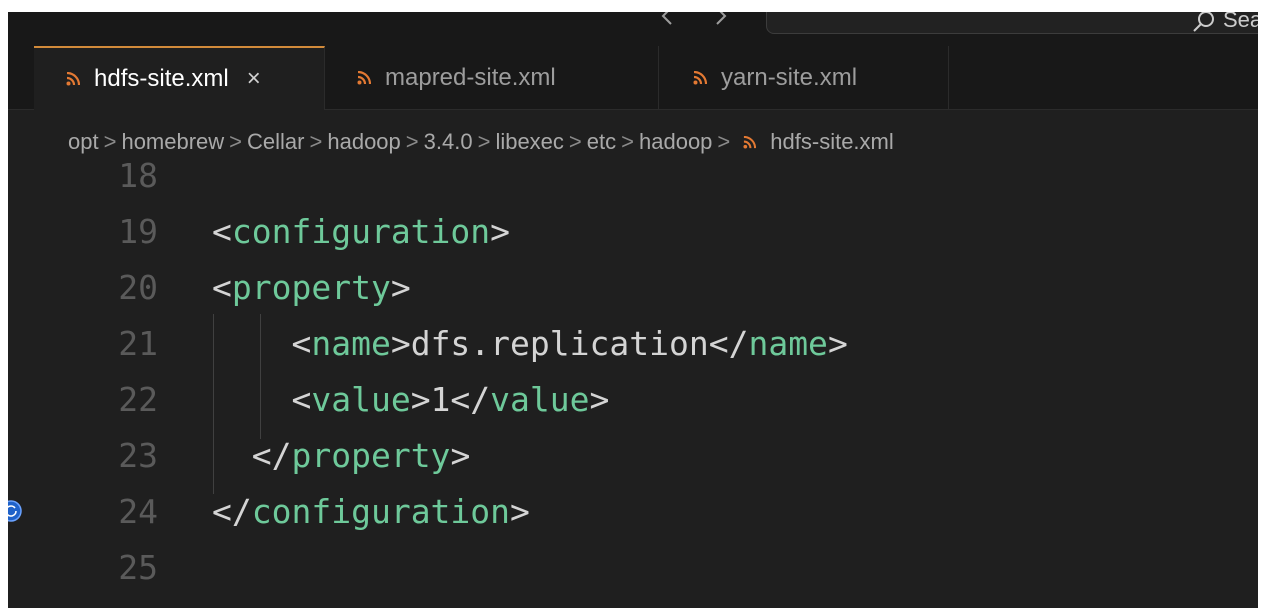 The height and width of the screenshot is (608, 1262). What do you see at coordinates (275, 142) in the screenshot?
I see `breadcrumb-item: Cellar` at bounding box center [275, 142].